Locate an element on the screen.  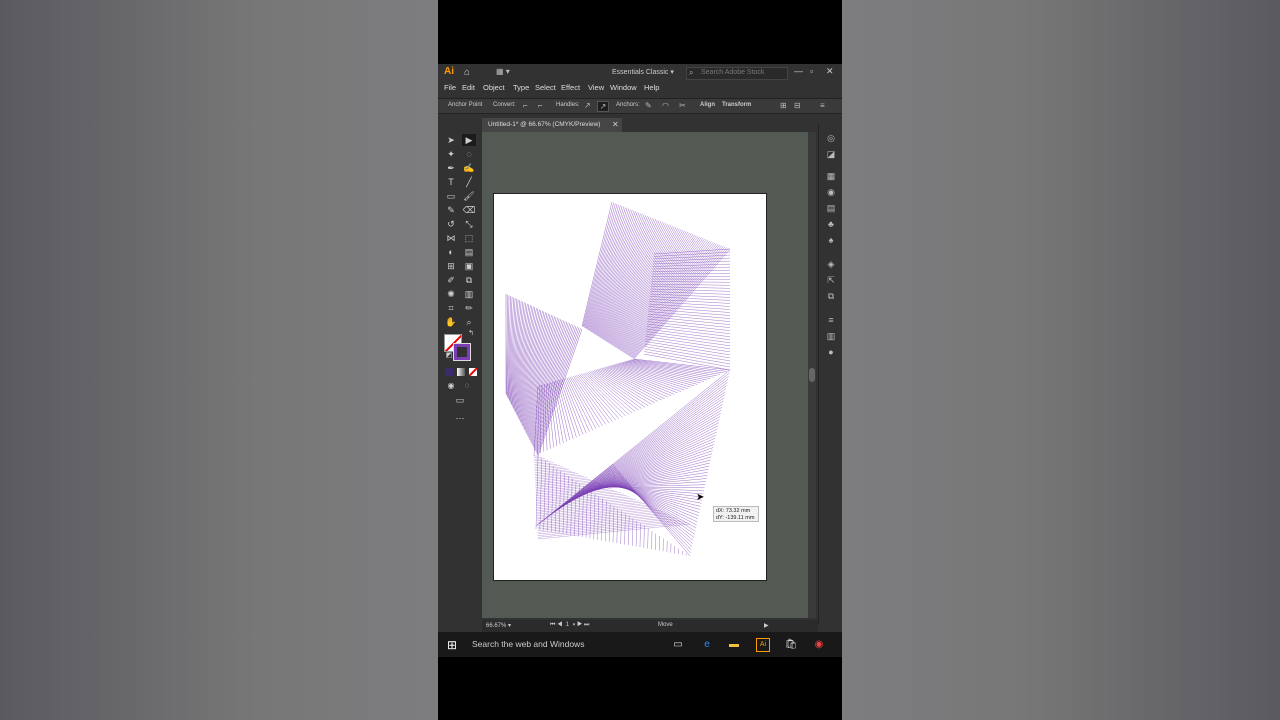
asset-export-icon: ⇱ is located at coordinates (831, 280).